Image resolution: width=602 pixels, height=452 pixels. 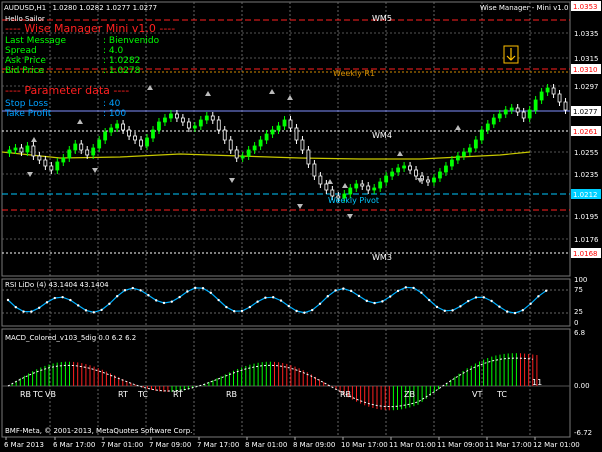 What do you see at coordinates (90, 28) in the screenshot?
I see `info-header: ---- Wise Manager Mini v1.0 ----` at bounding box center [90, 28].